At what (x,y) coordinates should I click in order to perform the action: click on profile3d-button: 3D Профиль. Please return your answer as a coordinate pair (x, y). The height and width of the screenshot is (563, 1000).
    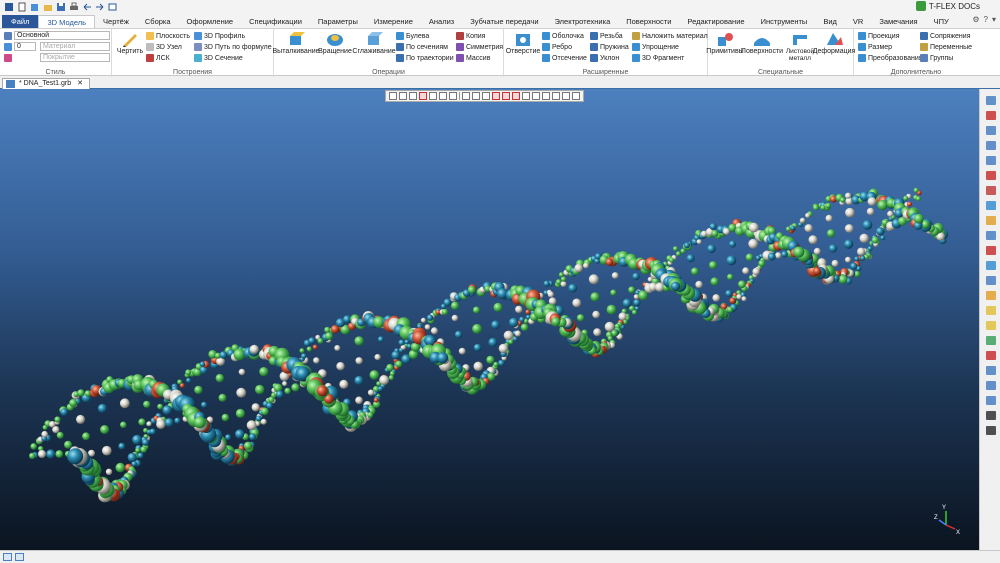
    Looking at the image, I should click on (219, 36).